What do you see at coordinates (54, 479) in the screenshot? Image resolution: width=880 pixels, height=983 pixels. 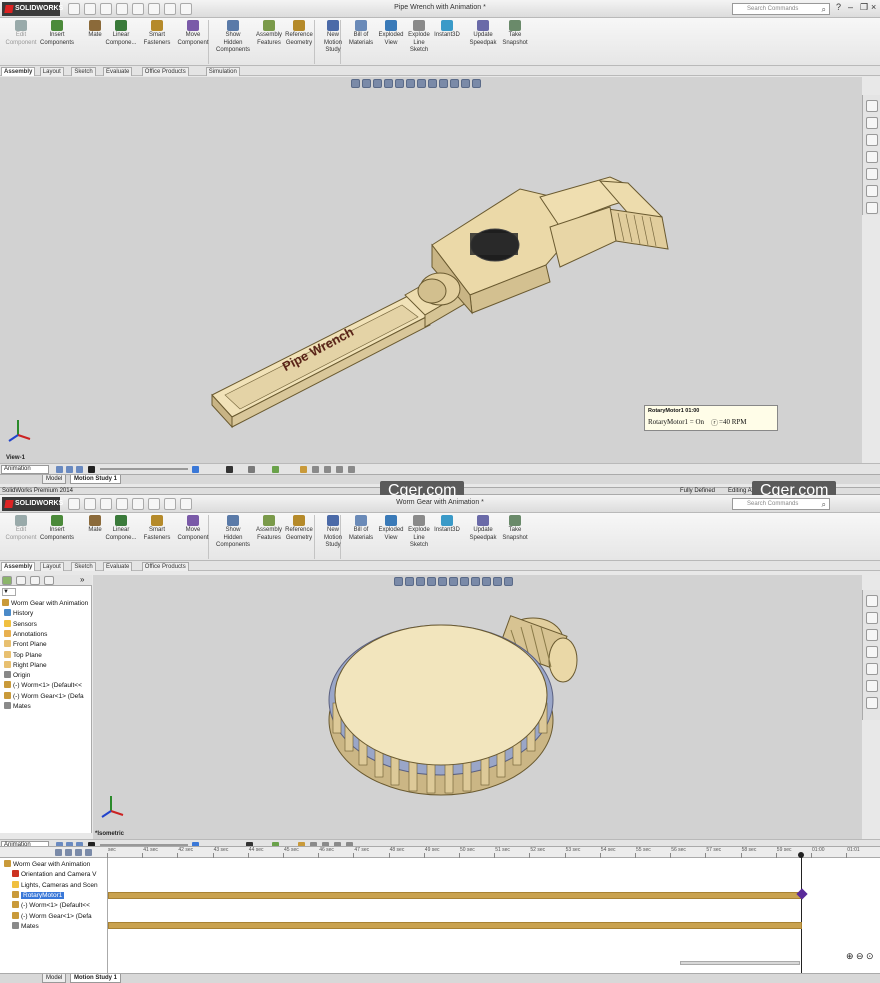 I see `tab-model: Model` at bounding box center [54, 479].